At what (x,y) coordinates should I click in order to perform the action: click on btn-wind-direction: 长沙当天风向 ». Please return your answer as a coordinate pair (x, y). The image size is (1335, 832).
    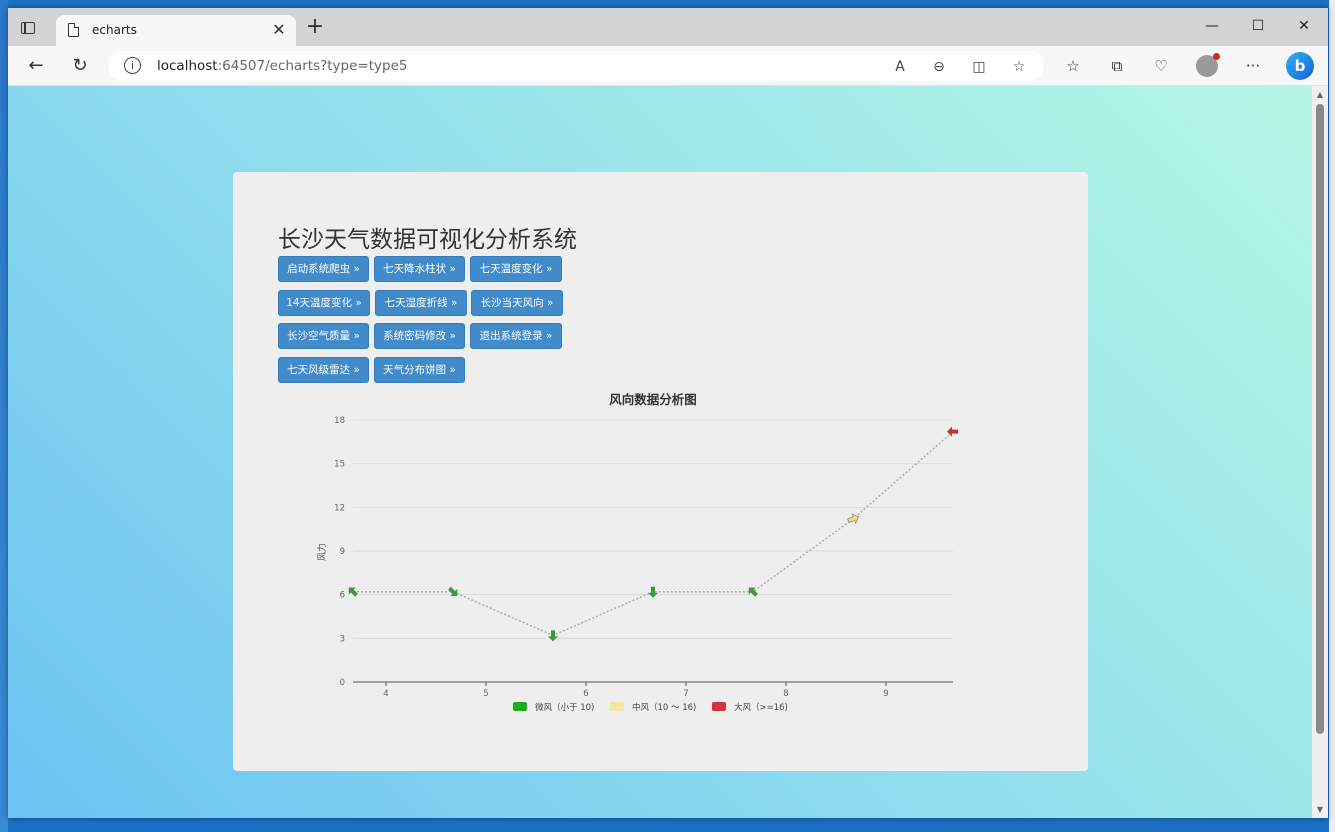
    Looking at the image, I should click on (517, 303).